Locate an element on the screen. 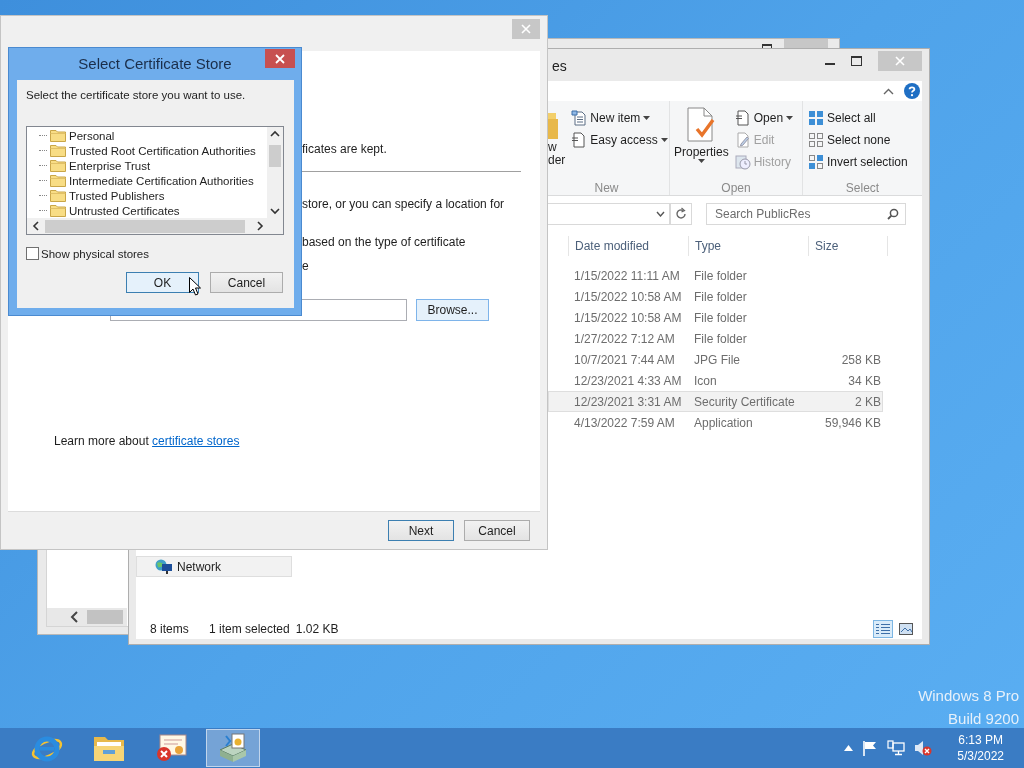  option-label: based on the type of certificate is located at coordinates (384, 242).